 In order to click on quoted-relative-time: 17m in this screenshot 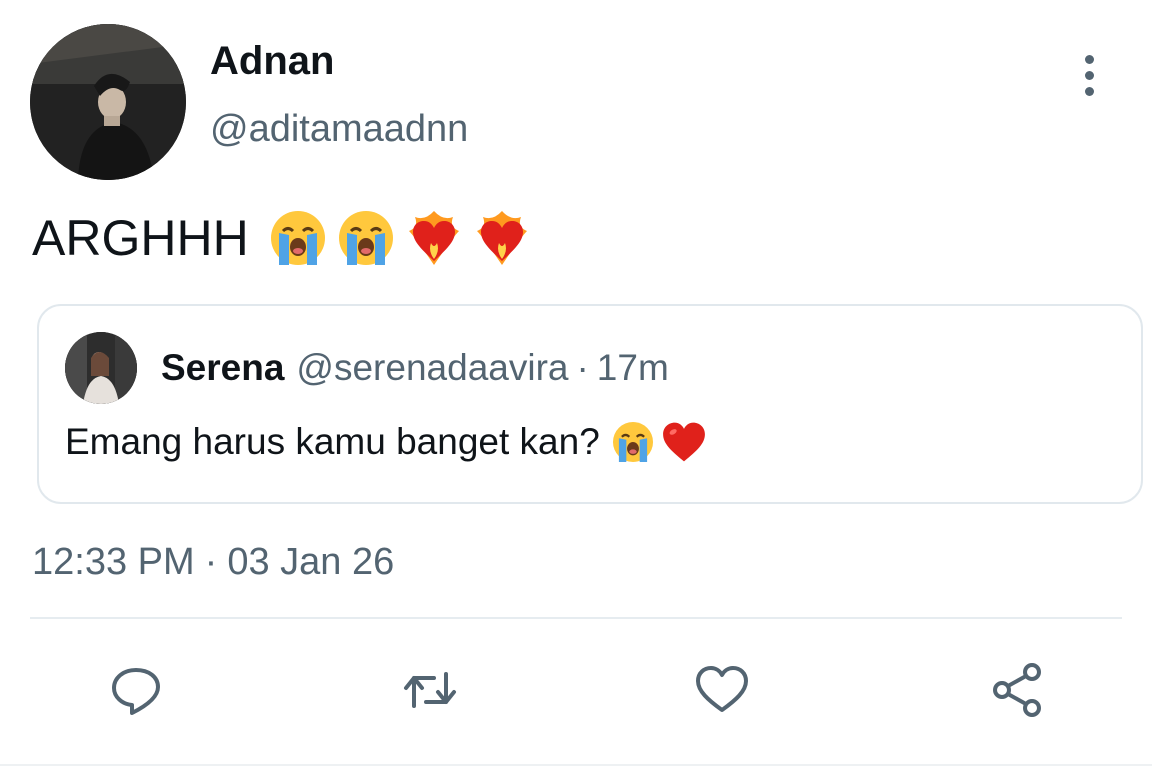, I will do `click(633, 368)`.